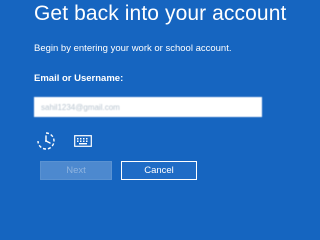  What do you see at coordinates (79, 78) in the screenshot?
I see `email-field-label: Email or Username:` at bounding box center [79, 78].